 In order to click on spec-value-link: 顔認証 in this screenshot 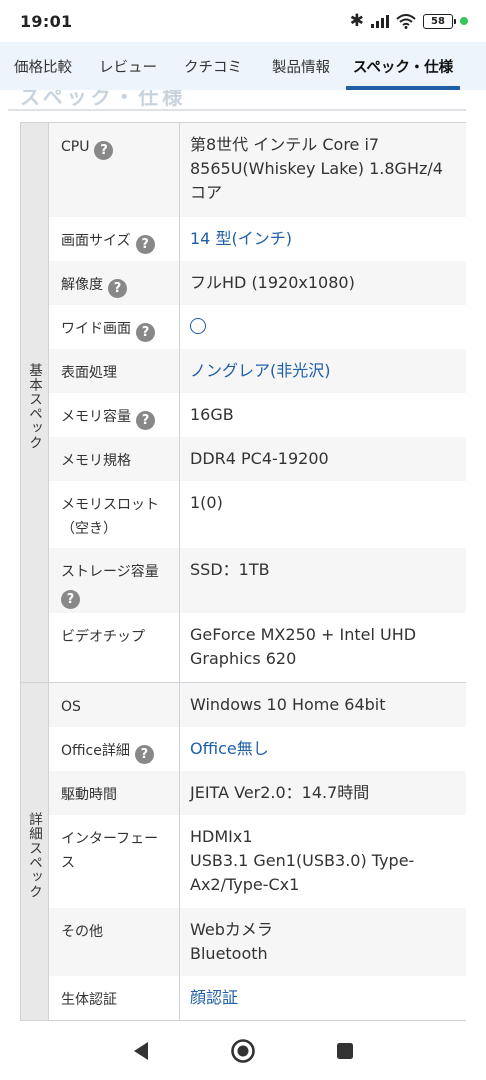, I will do `click(323, 998)`.